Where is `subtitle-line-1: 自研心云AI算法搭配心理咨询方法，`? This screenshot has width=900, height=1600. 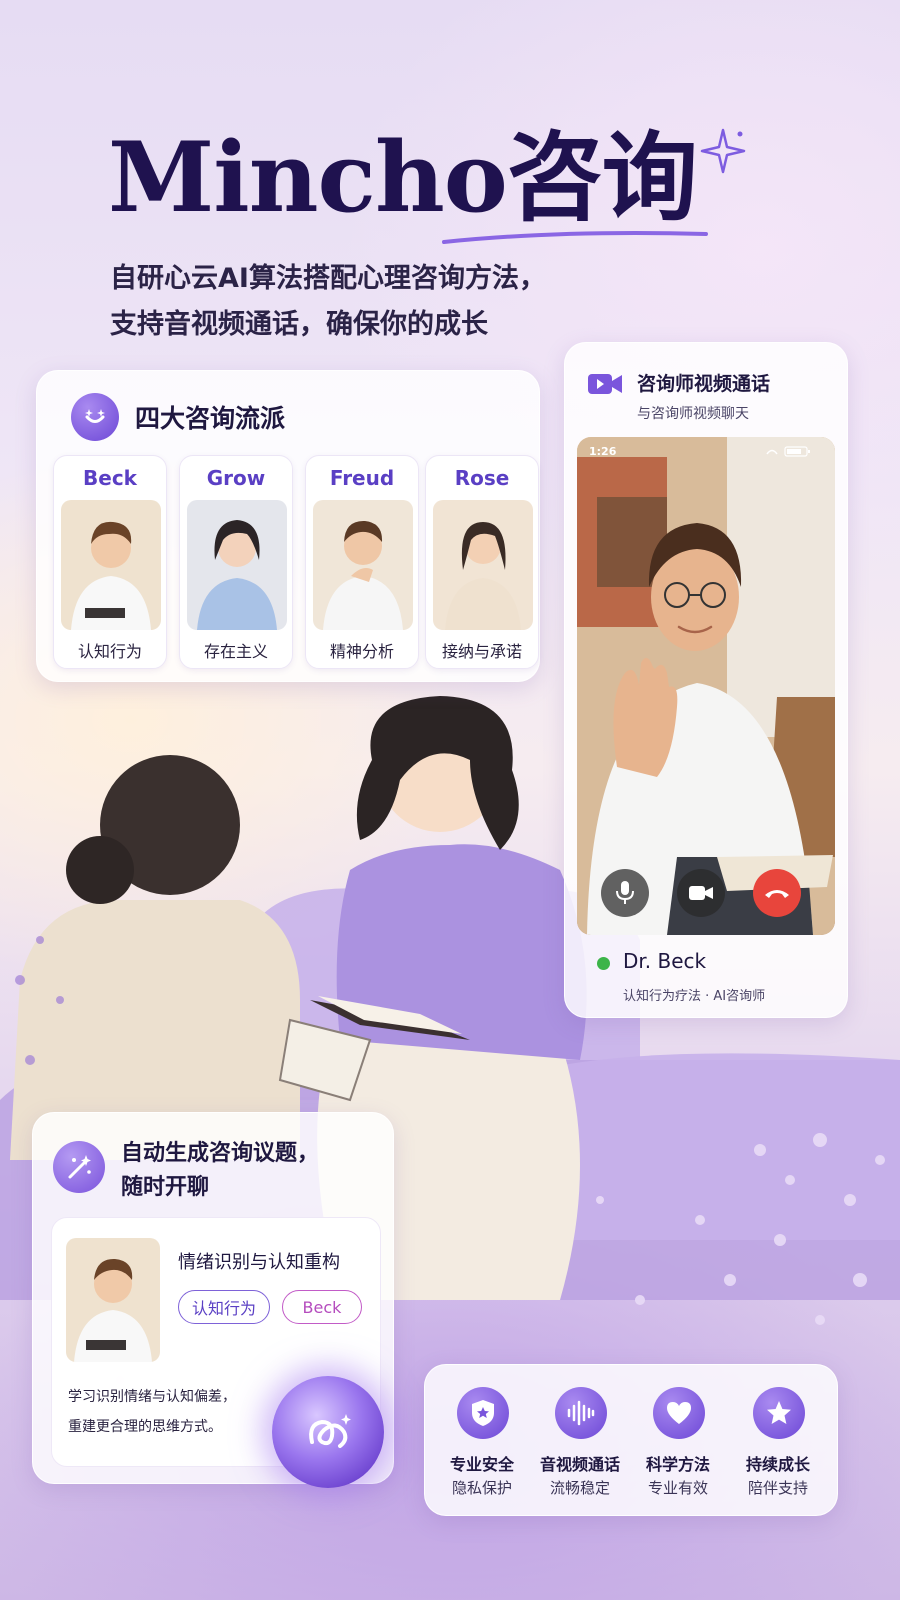 subtitle-line-1: 自研心云AI算法搭配心理咨询方法， is located at coordinates (328, 278).